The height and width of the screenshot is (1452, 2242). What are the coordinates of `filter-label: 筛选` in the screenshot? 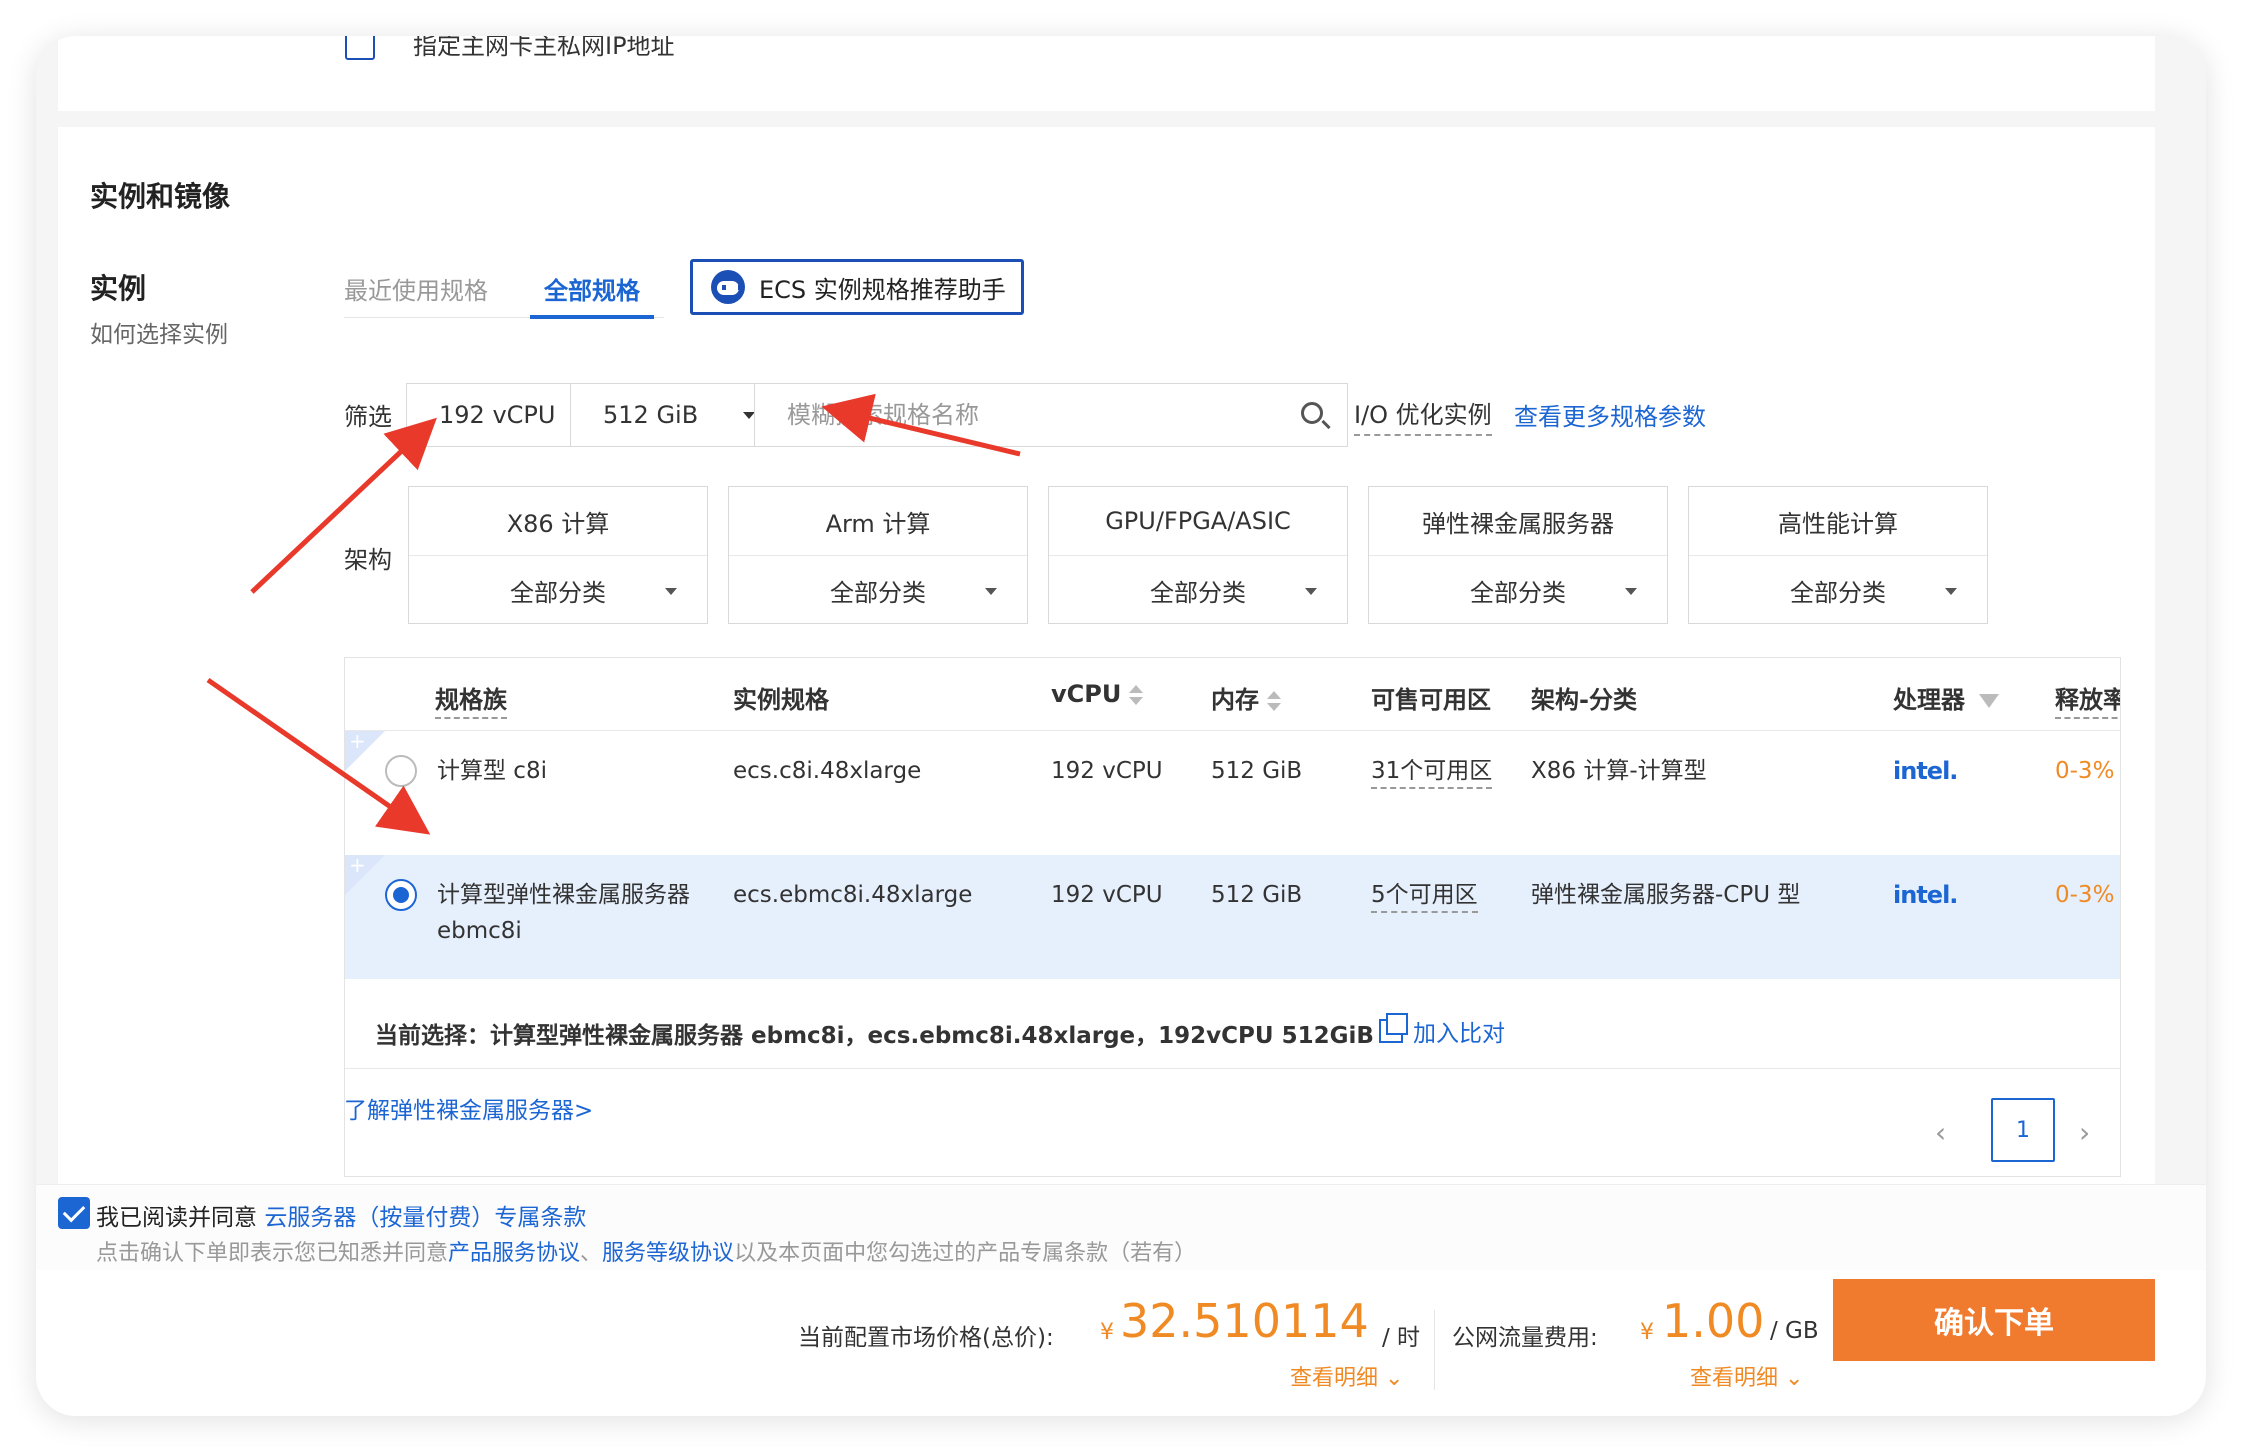 It's located at (368, 417).